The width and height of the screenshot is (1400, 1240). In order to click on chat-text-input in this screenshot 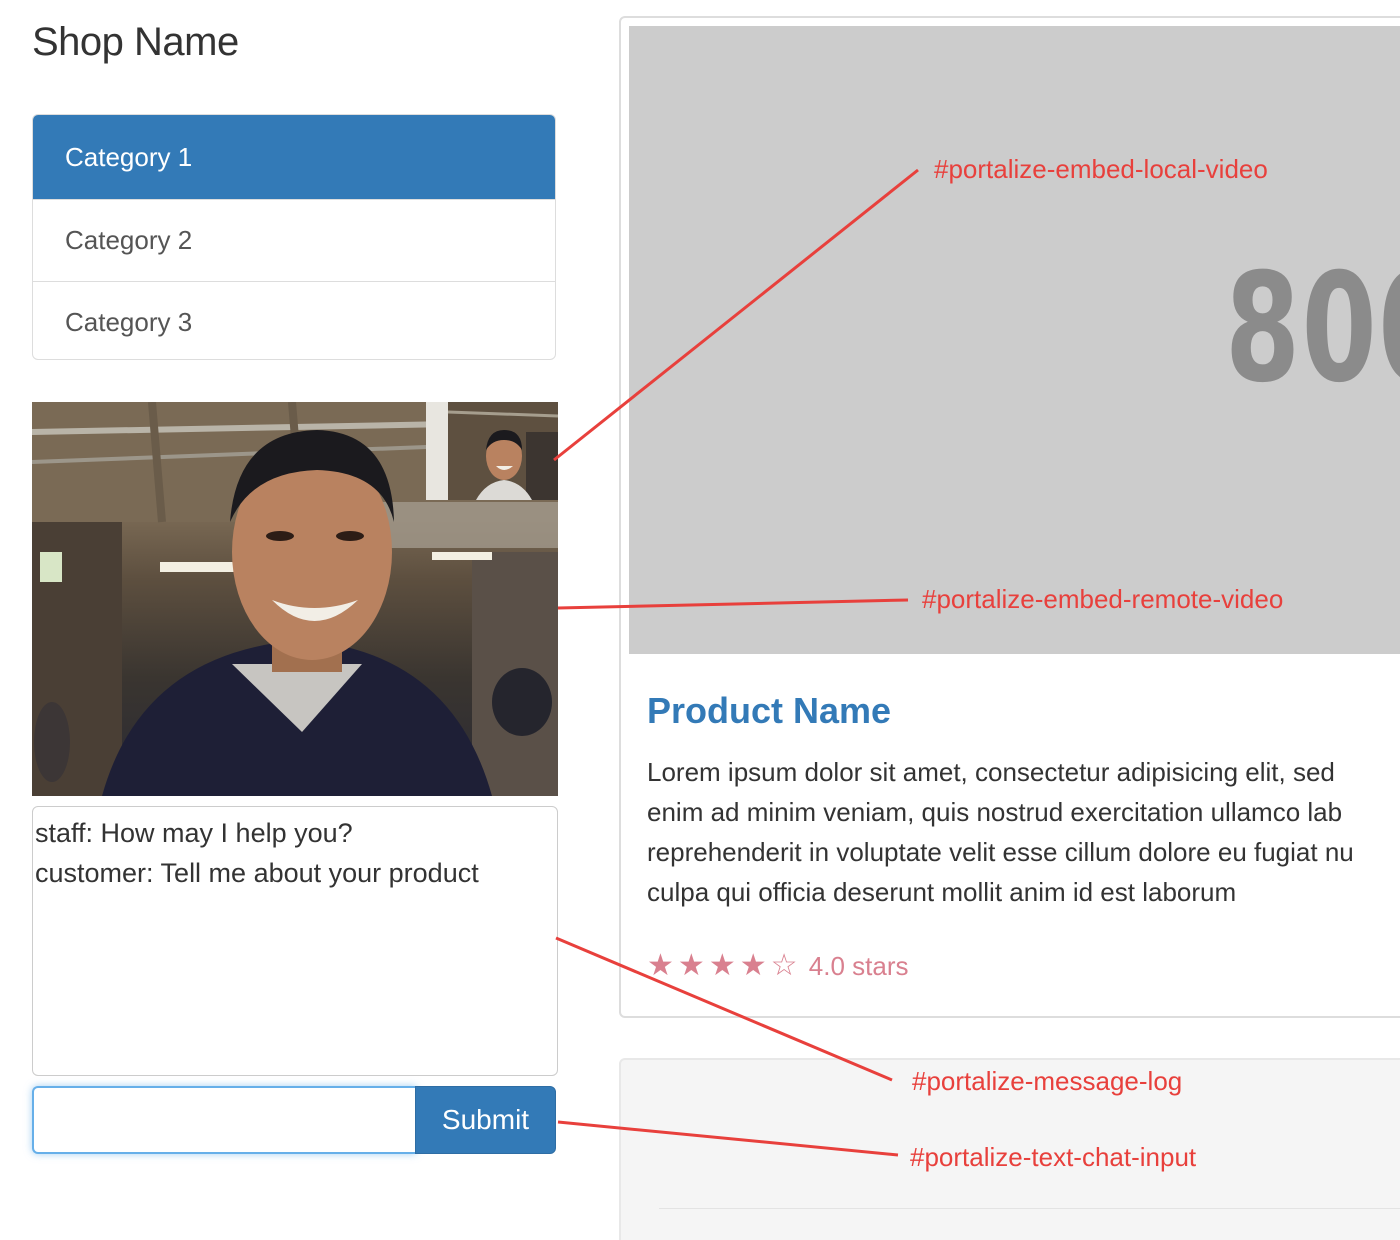, I will do `click(224, 1120)`.